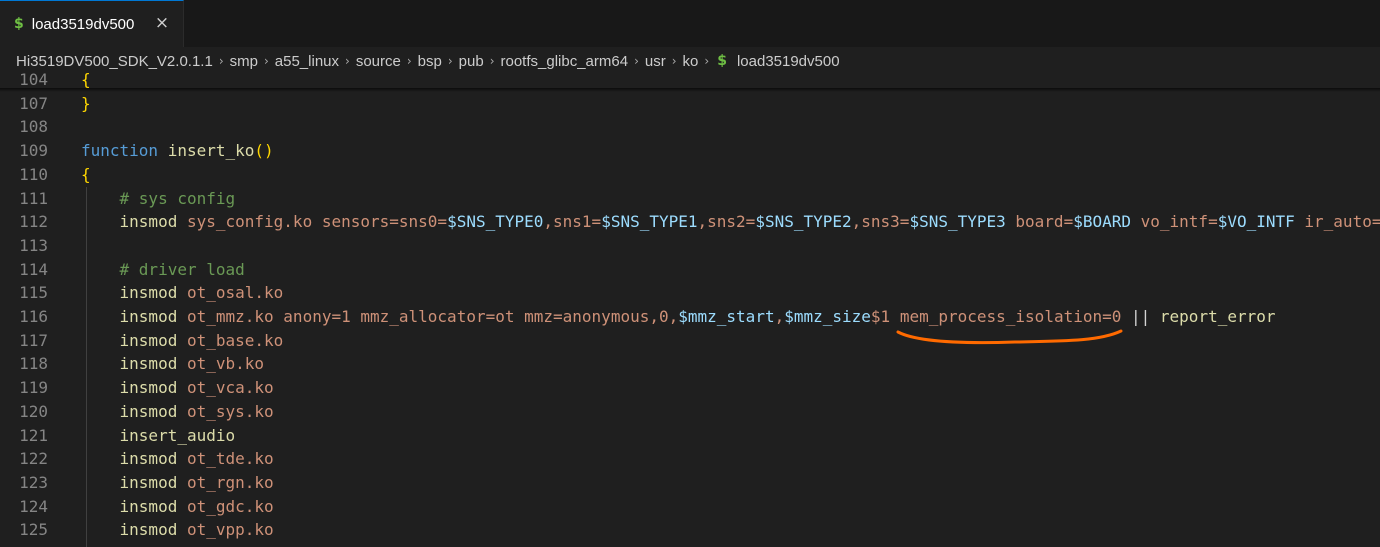 This screenshot has width=1380, height=547. I want to click on token: (), so click(264, 151).